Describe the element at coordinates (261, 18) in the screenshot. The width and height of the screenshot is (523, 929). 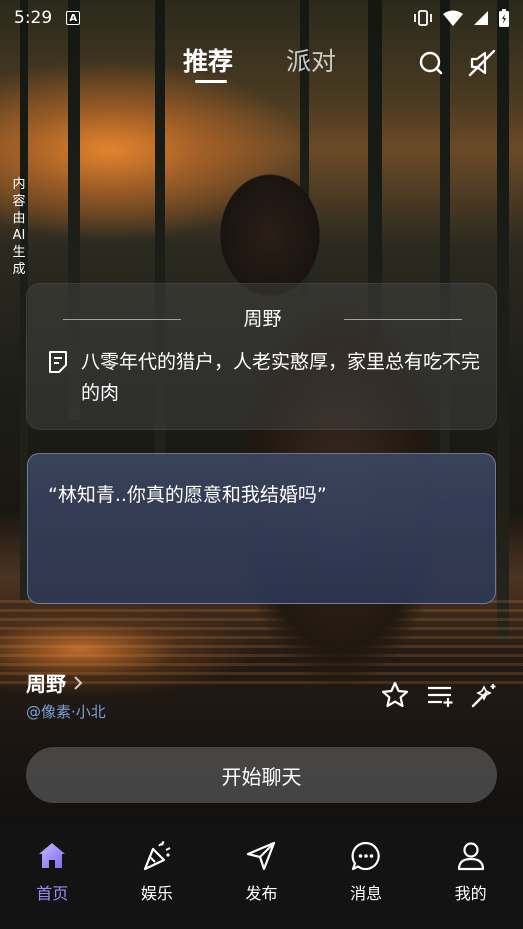
I see `status-bar: 5:29 A` at that location.